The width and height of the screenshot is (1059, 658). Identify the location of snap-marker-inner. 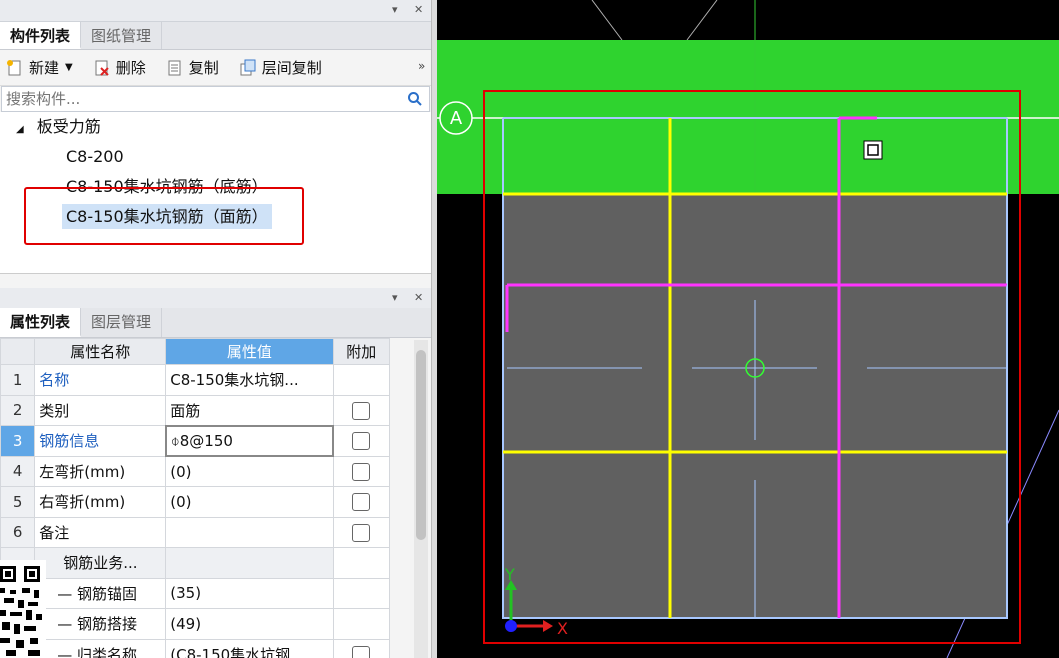
(873, 150).